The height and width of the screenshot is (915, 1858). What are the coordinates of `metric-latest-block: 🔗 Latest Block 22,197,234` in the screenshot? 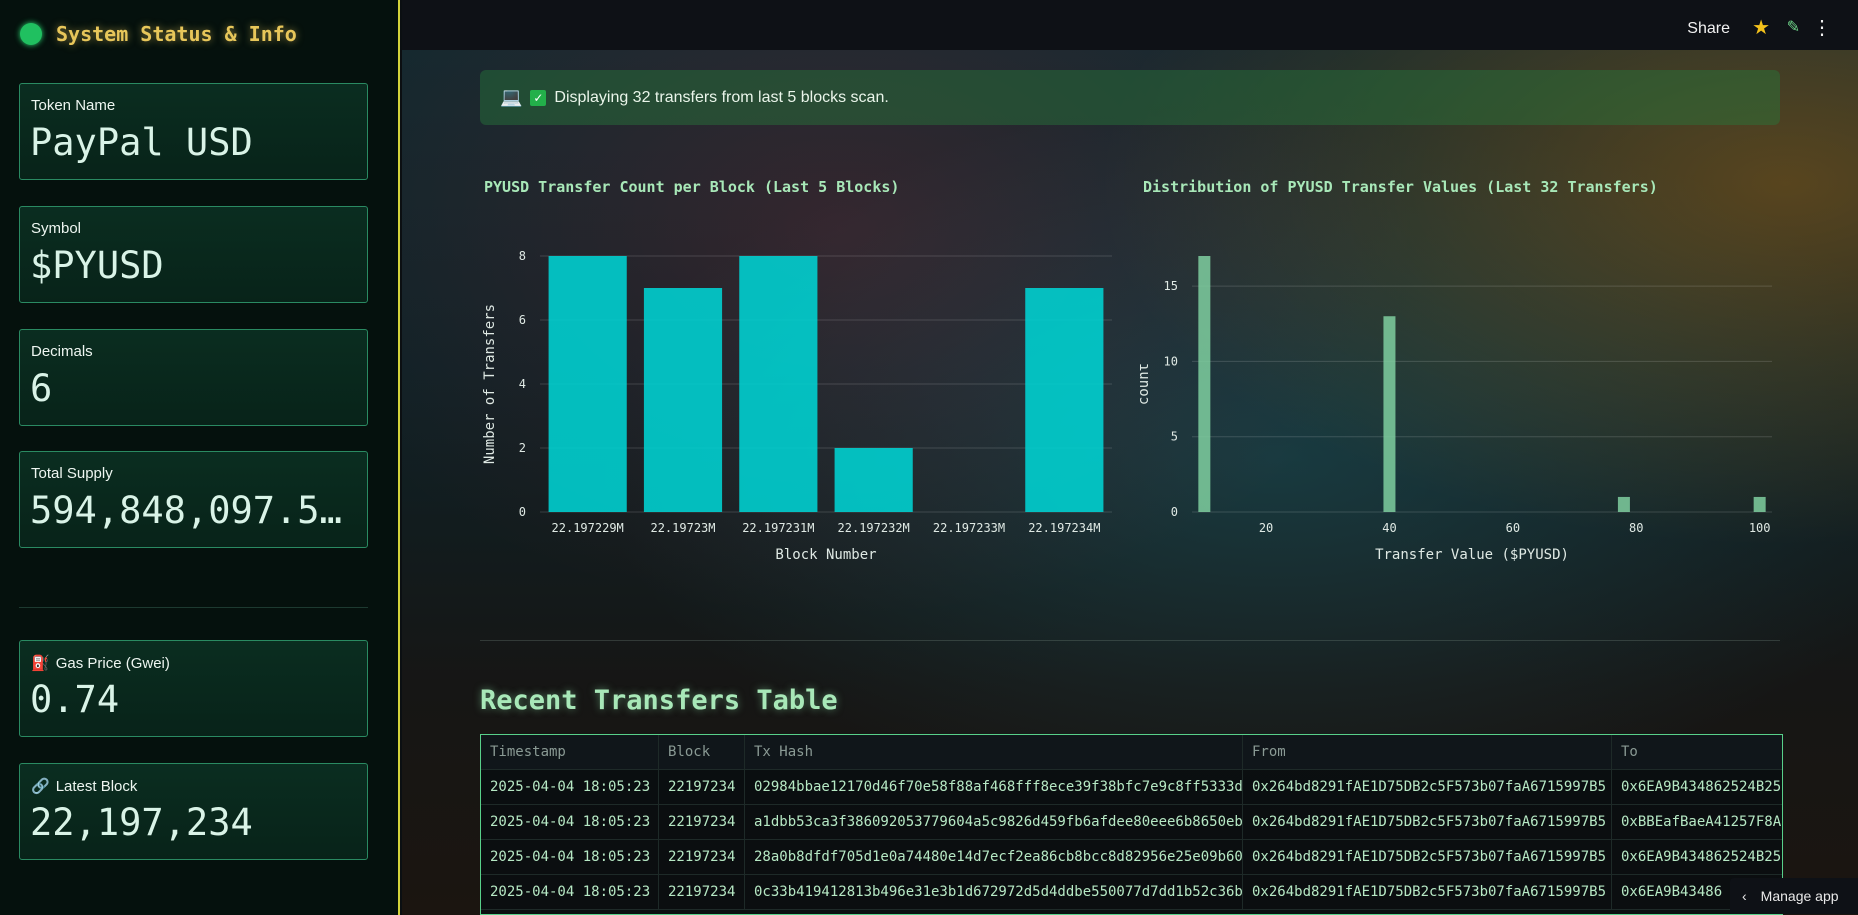 It's located at (193, 811).